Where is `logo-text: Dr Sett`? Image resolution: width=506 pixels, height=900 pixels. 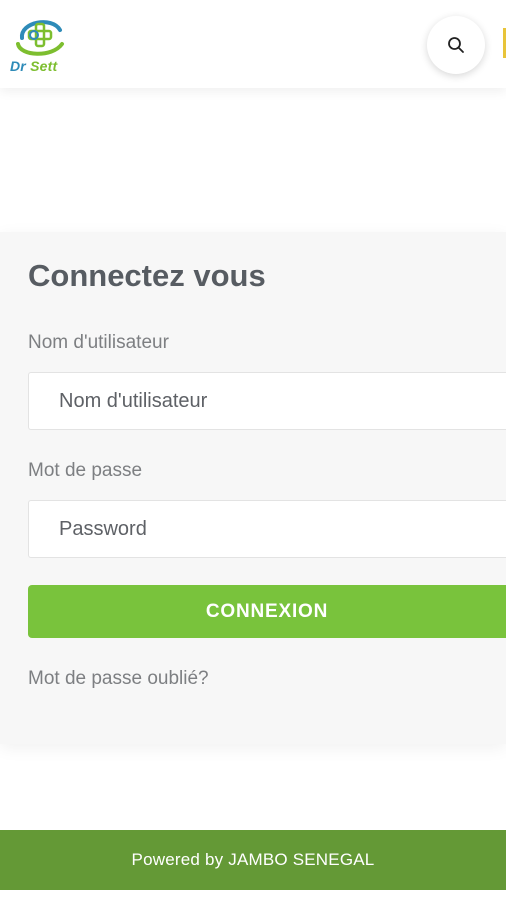 logo-text: Dr Sett is located at coordinates (33, 66).